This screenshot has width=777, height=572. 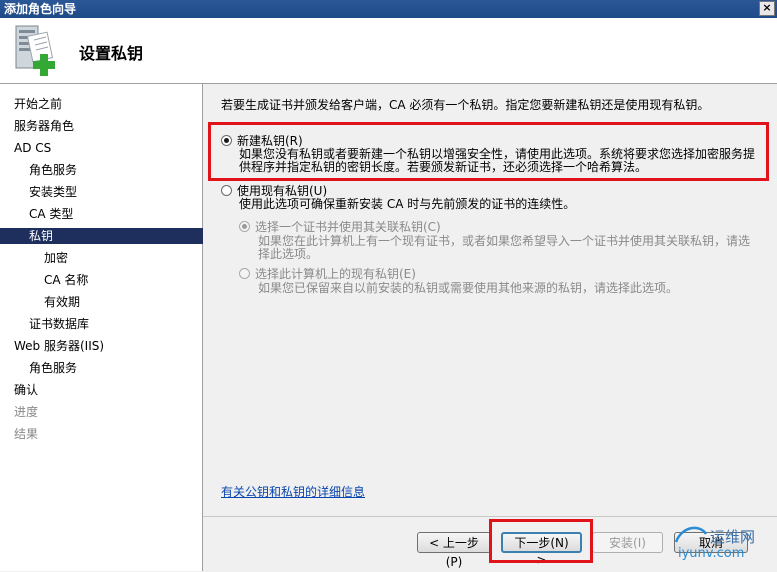 What do you see at coordinates (108, 434) in the screenshot?
I see `sidebar-item-results: 结果` at bounding box center [108, 434].